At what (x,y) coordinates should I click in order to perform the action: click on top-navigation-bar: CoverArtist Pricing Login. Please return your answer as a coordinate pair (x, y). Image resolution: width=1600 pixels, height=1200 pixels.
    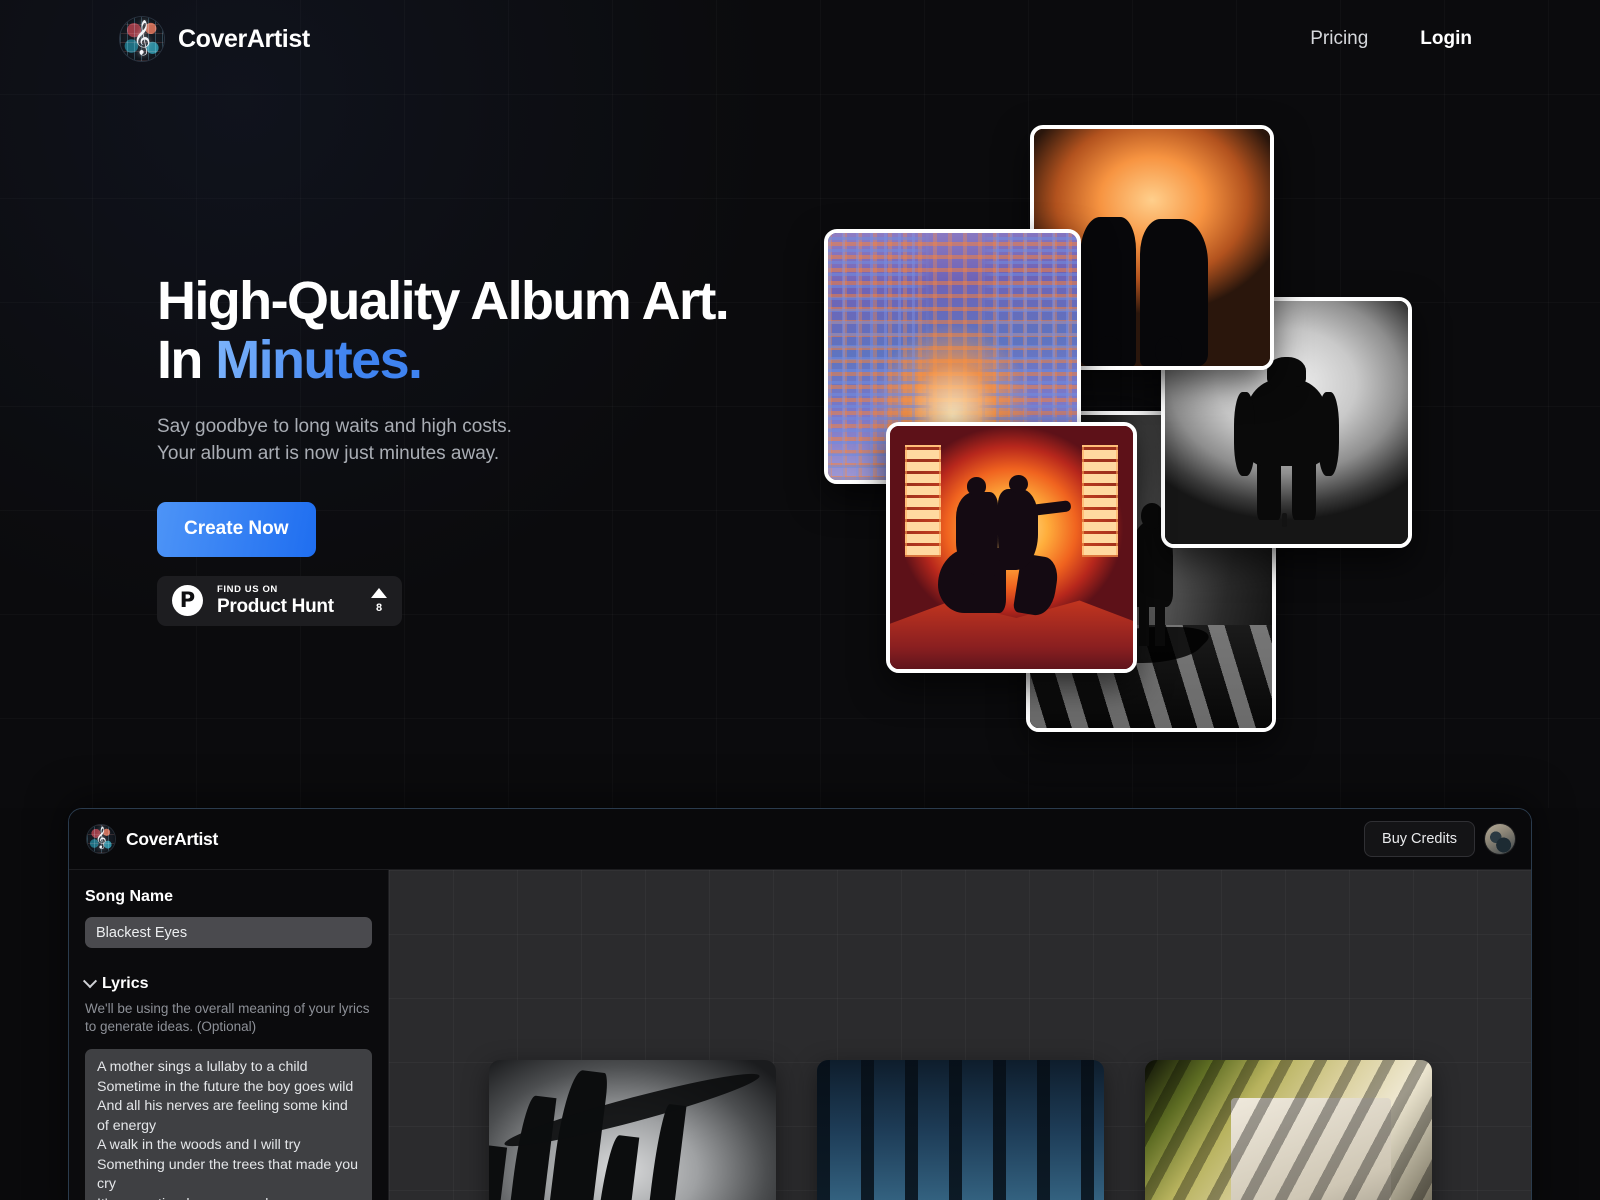
    Looking at the image, I should click on (800, 39).